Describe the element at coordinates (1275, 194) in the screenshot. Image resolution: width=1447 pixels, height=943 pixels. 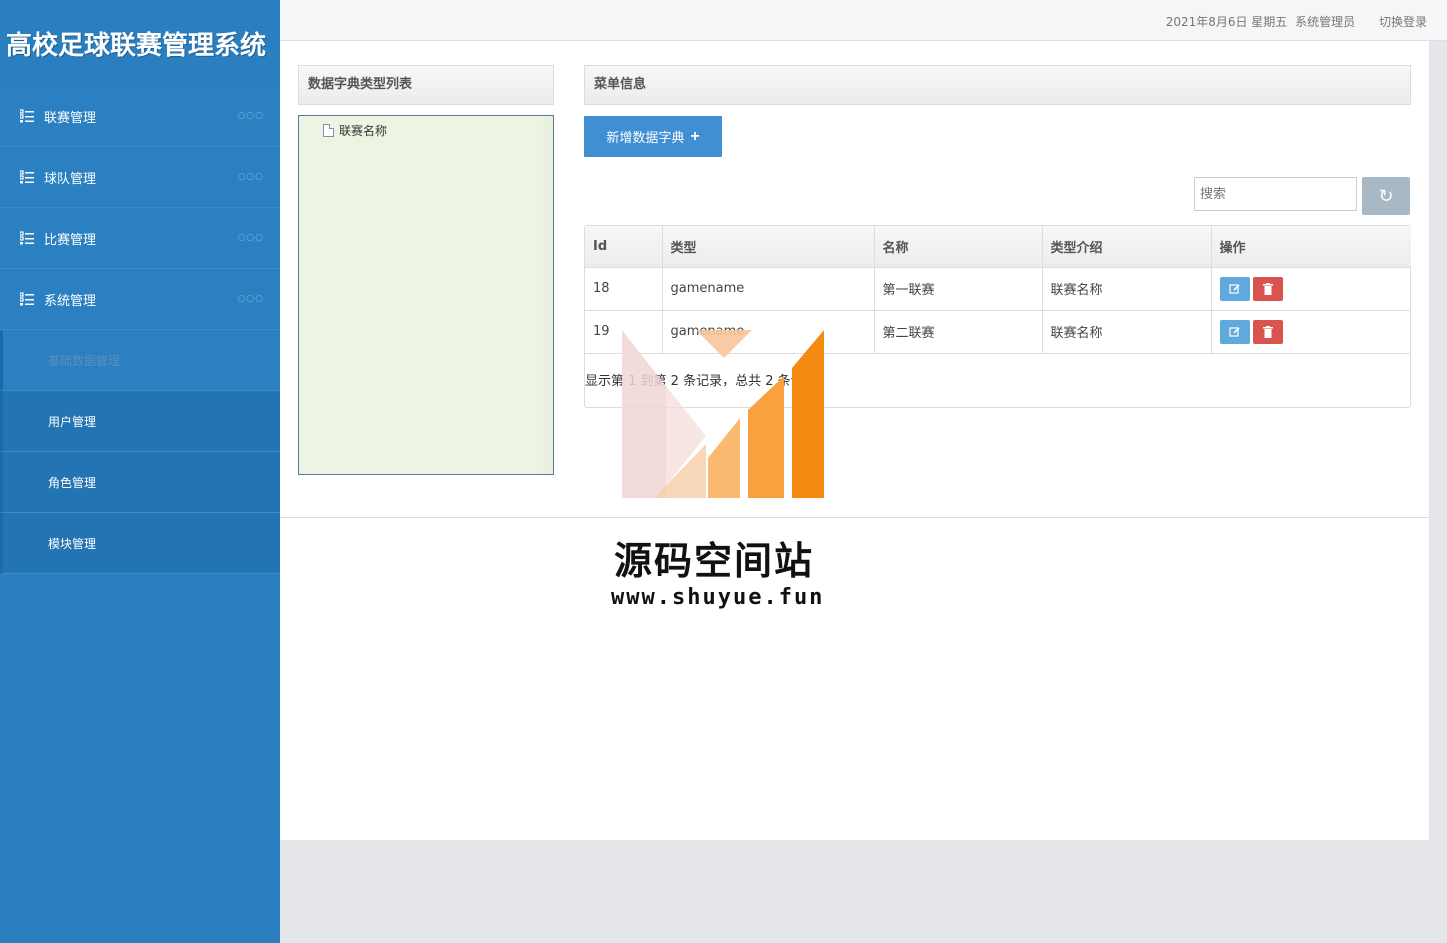
I see `search-input` at that location.